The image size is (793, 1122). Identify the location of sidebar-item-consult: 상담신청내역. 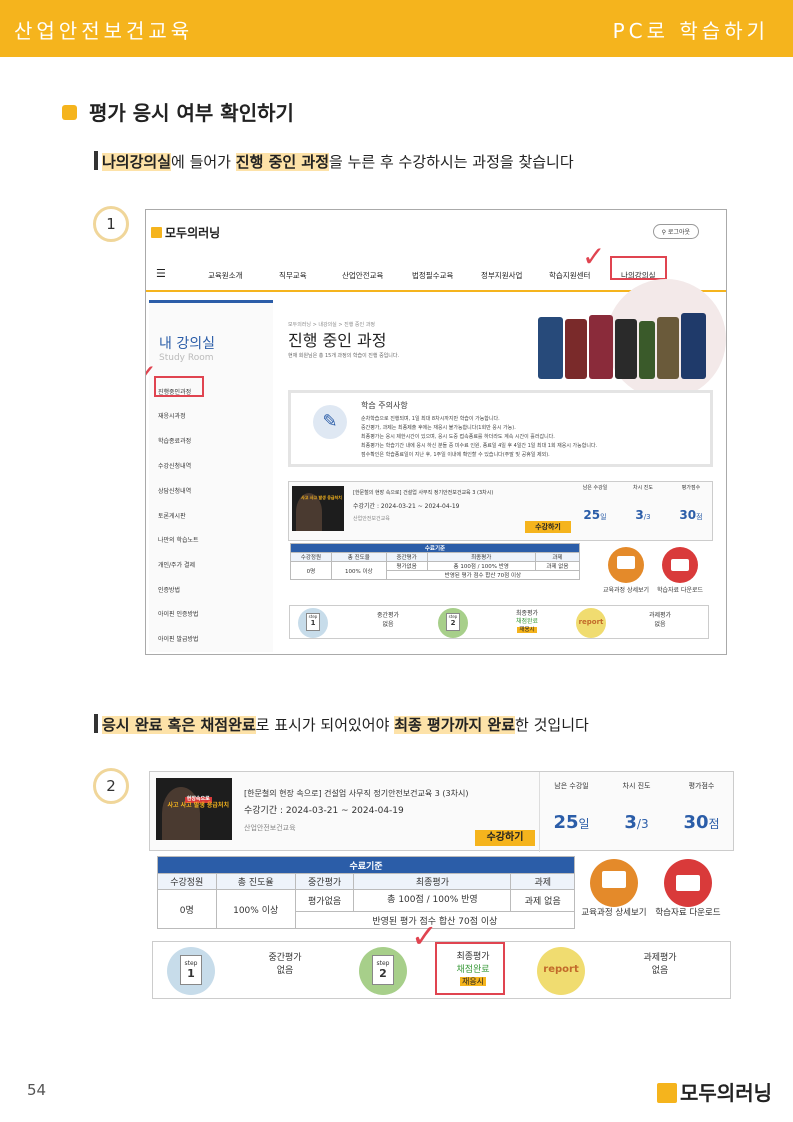
(174, 490).